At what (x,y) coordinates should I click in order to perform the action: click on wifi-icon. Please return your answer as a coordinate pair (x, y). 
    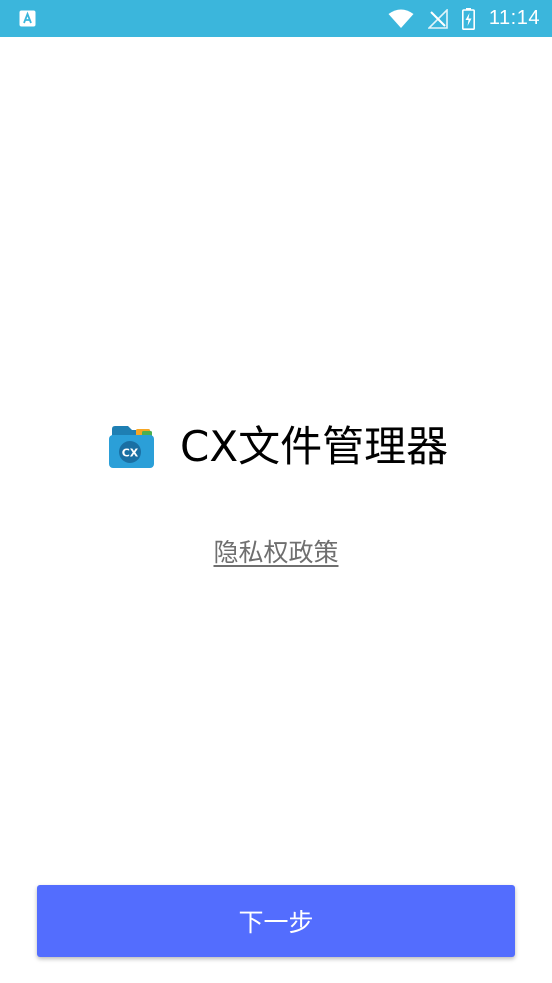
    Looking at the image, I should click on (401, 19).